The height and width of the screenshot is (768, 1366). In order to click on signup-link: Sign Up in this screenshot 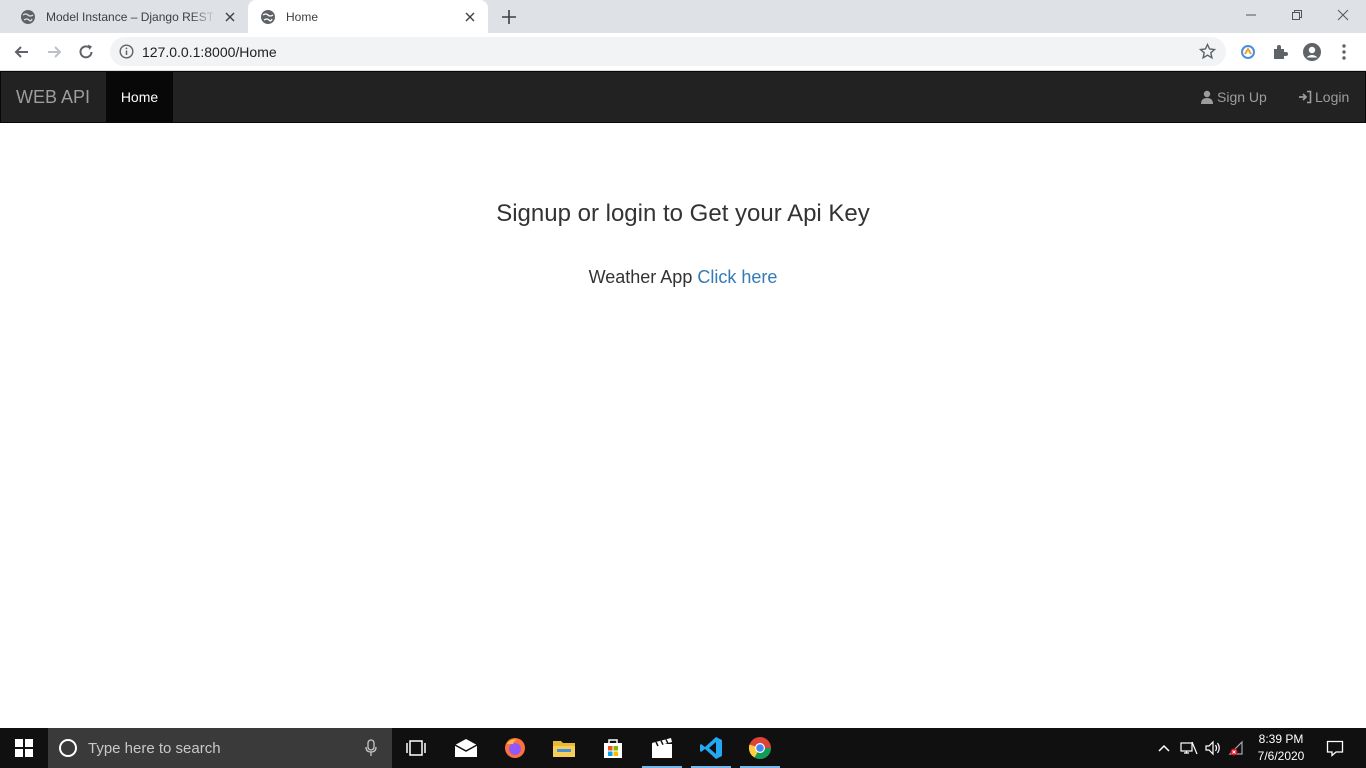, I will do `click(1233, 97)`.